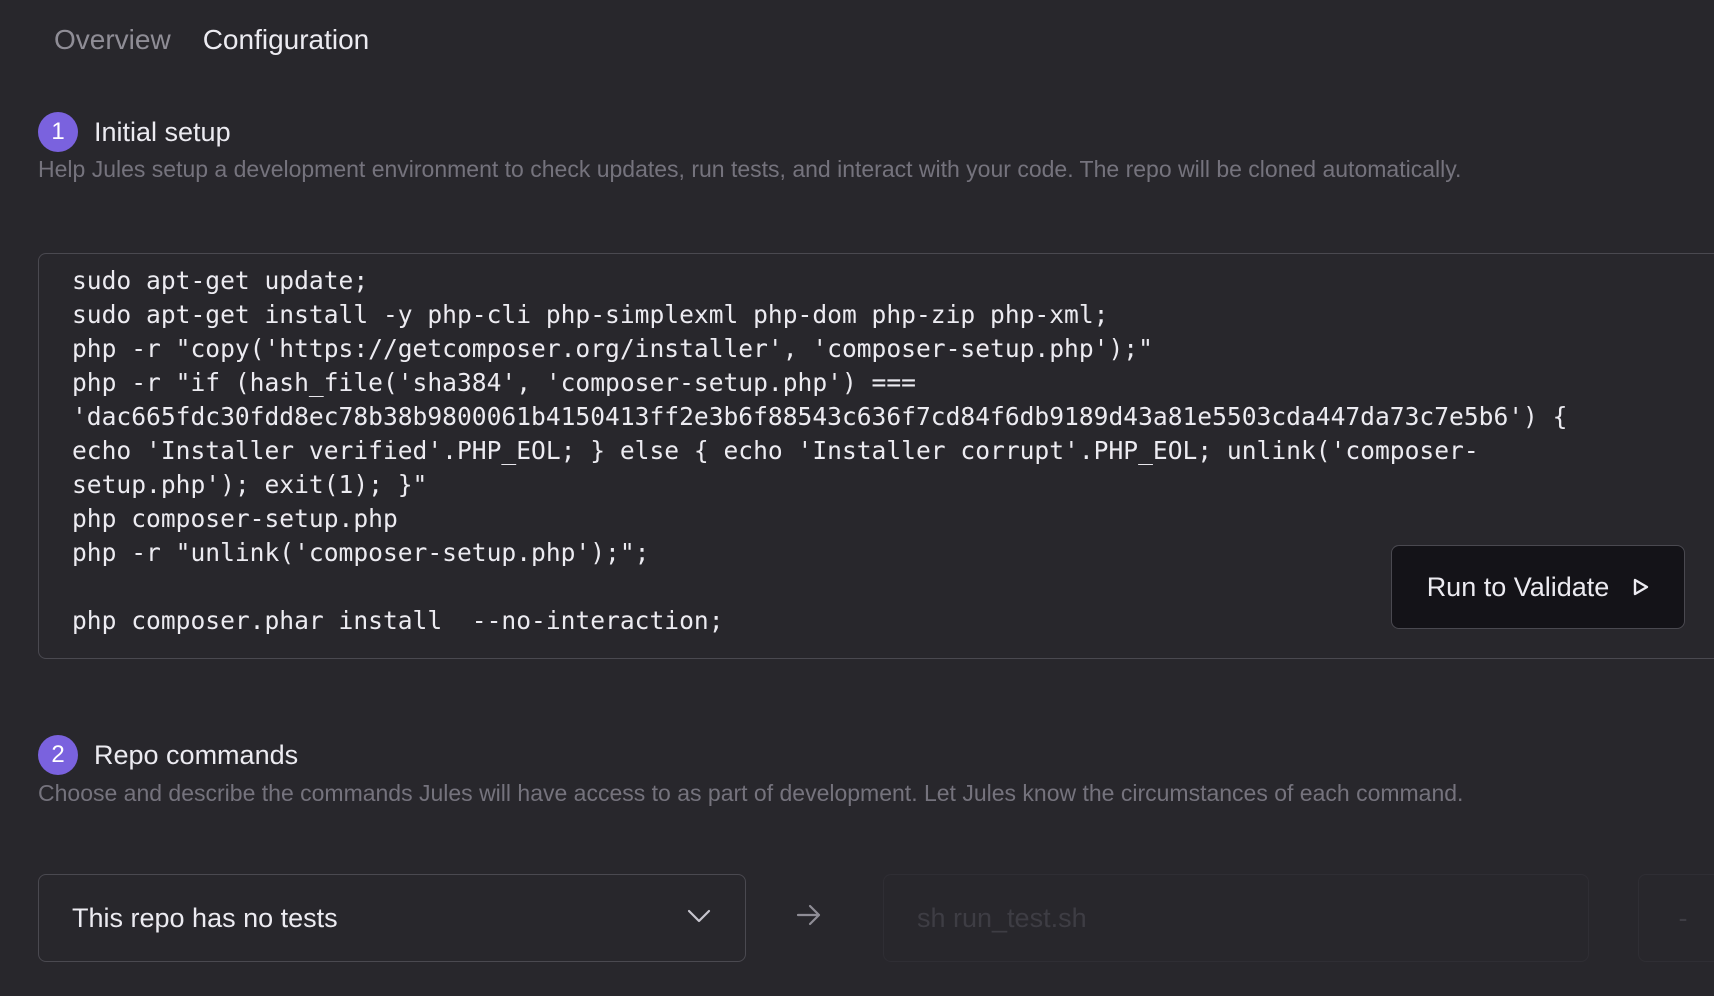 The height and width of the screenshot is (996, 1714). What do you see at coordinates (58, 132) in the screenshot?
I see `step-1-number-badge: 1` at bounding box center [58, 132].